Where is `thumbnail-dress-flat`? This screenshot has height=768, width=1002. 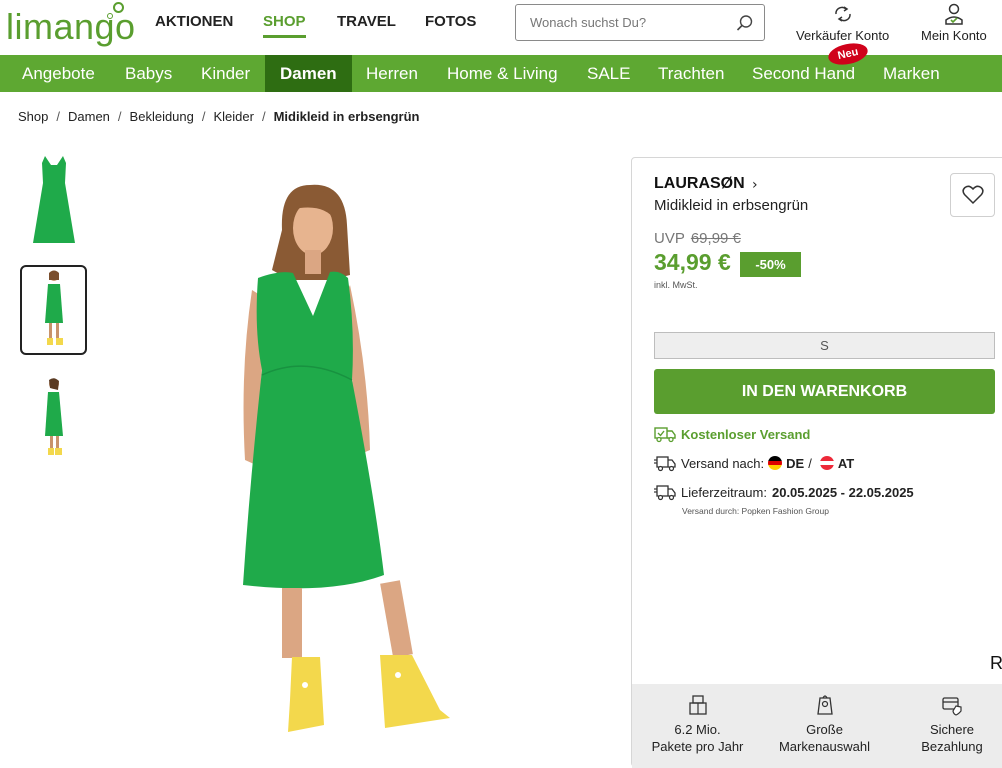 thumbnail-dress-flat is located at coordinates (53, 200).